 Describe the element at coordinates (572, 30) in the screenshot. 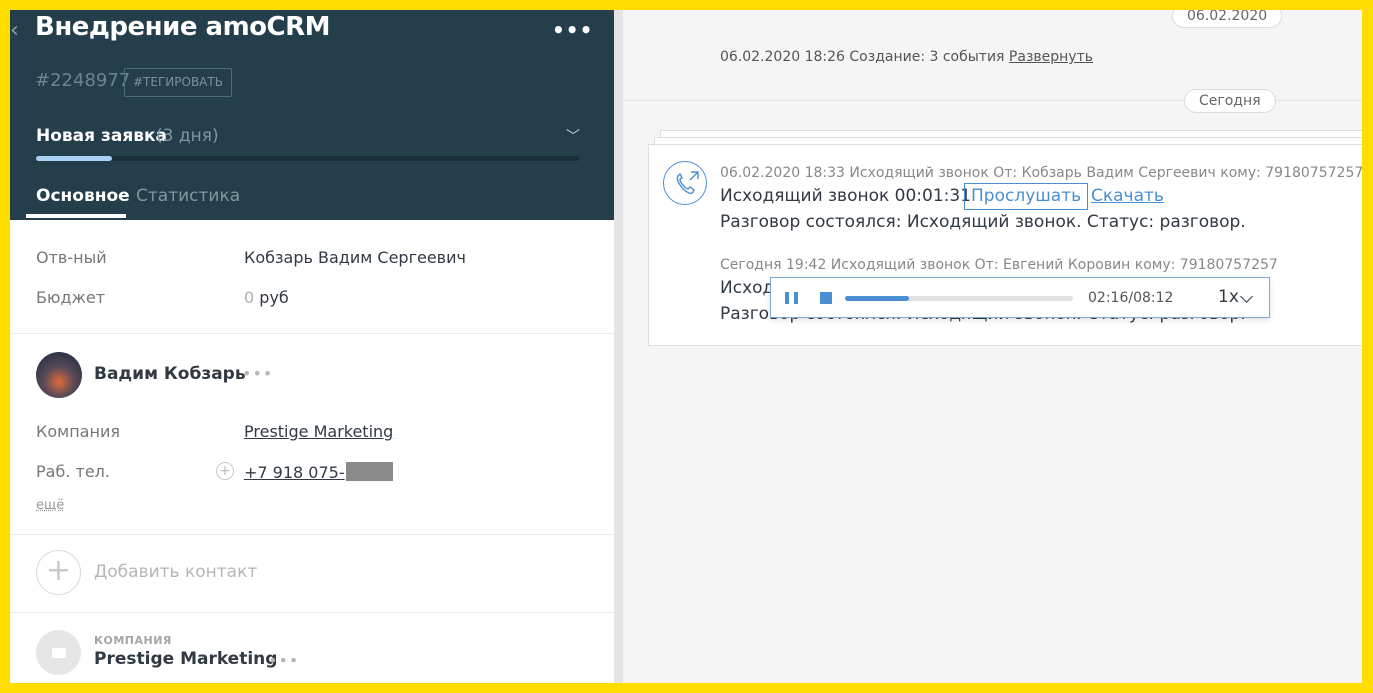

I see `more-menu-icon: •••` at that location.